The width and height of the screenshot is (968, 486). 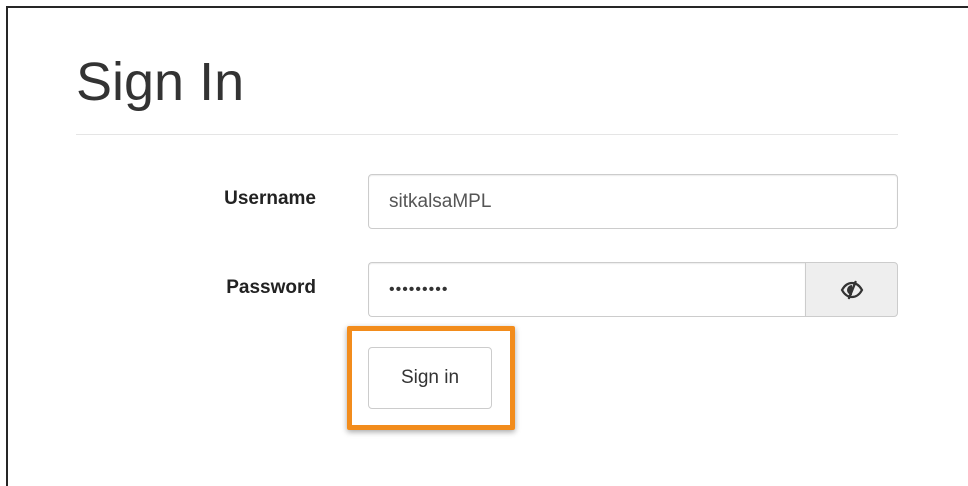 I want to click on password-input-group, so click(x=633, y=289).